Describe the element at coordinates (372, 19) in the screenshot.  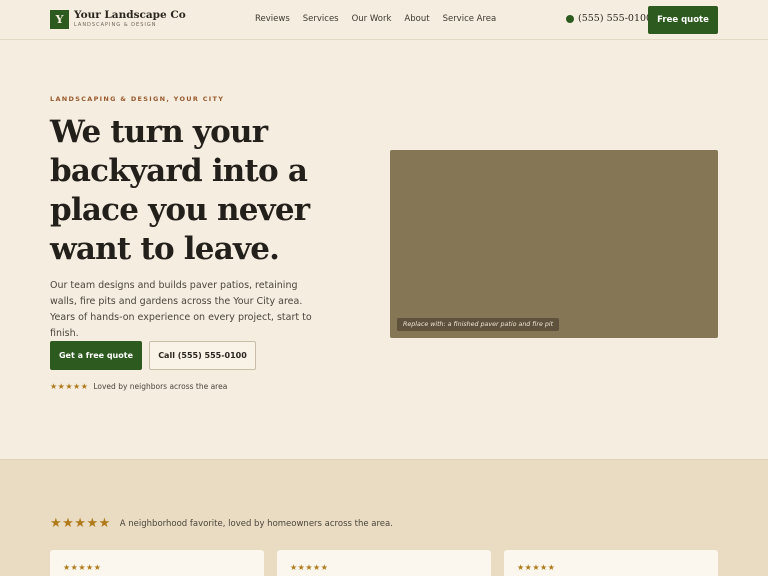
I see `nav-our-work: Our Work` at that location.